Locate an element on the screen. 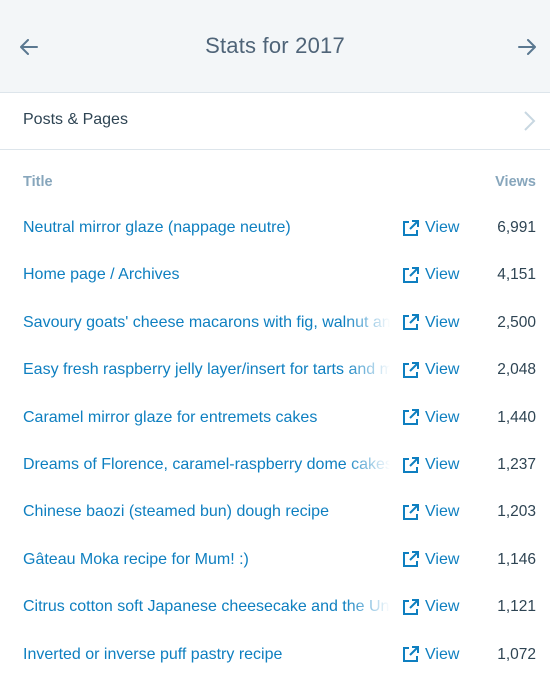  views-count: 1,121 is located at coordinates (516, 607).